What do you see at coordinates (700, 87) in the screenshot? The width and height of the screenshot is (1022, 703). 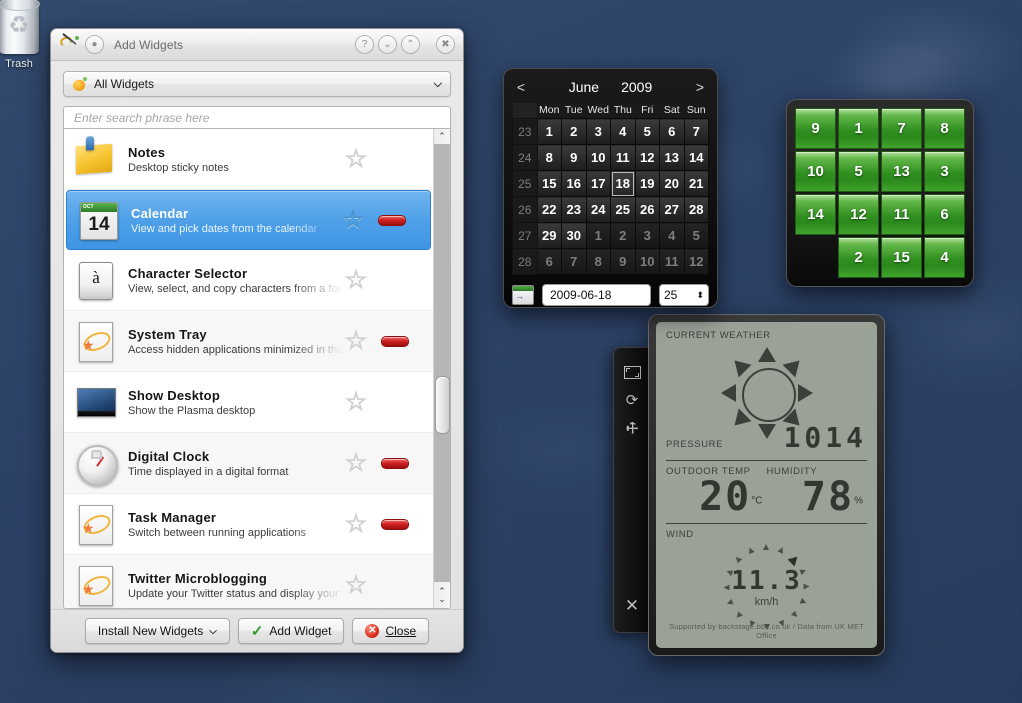 I see `calendar-next-button: >` at bounding box center [700, 87].